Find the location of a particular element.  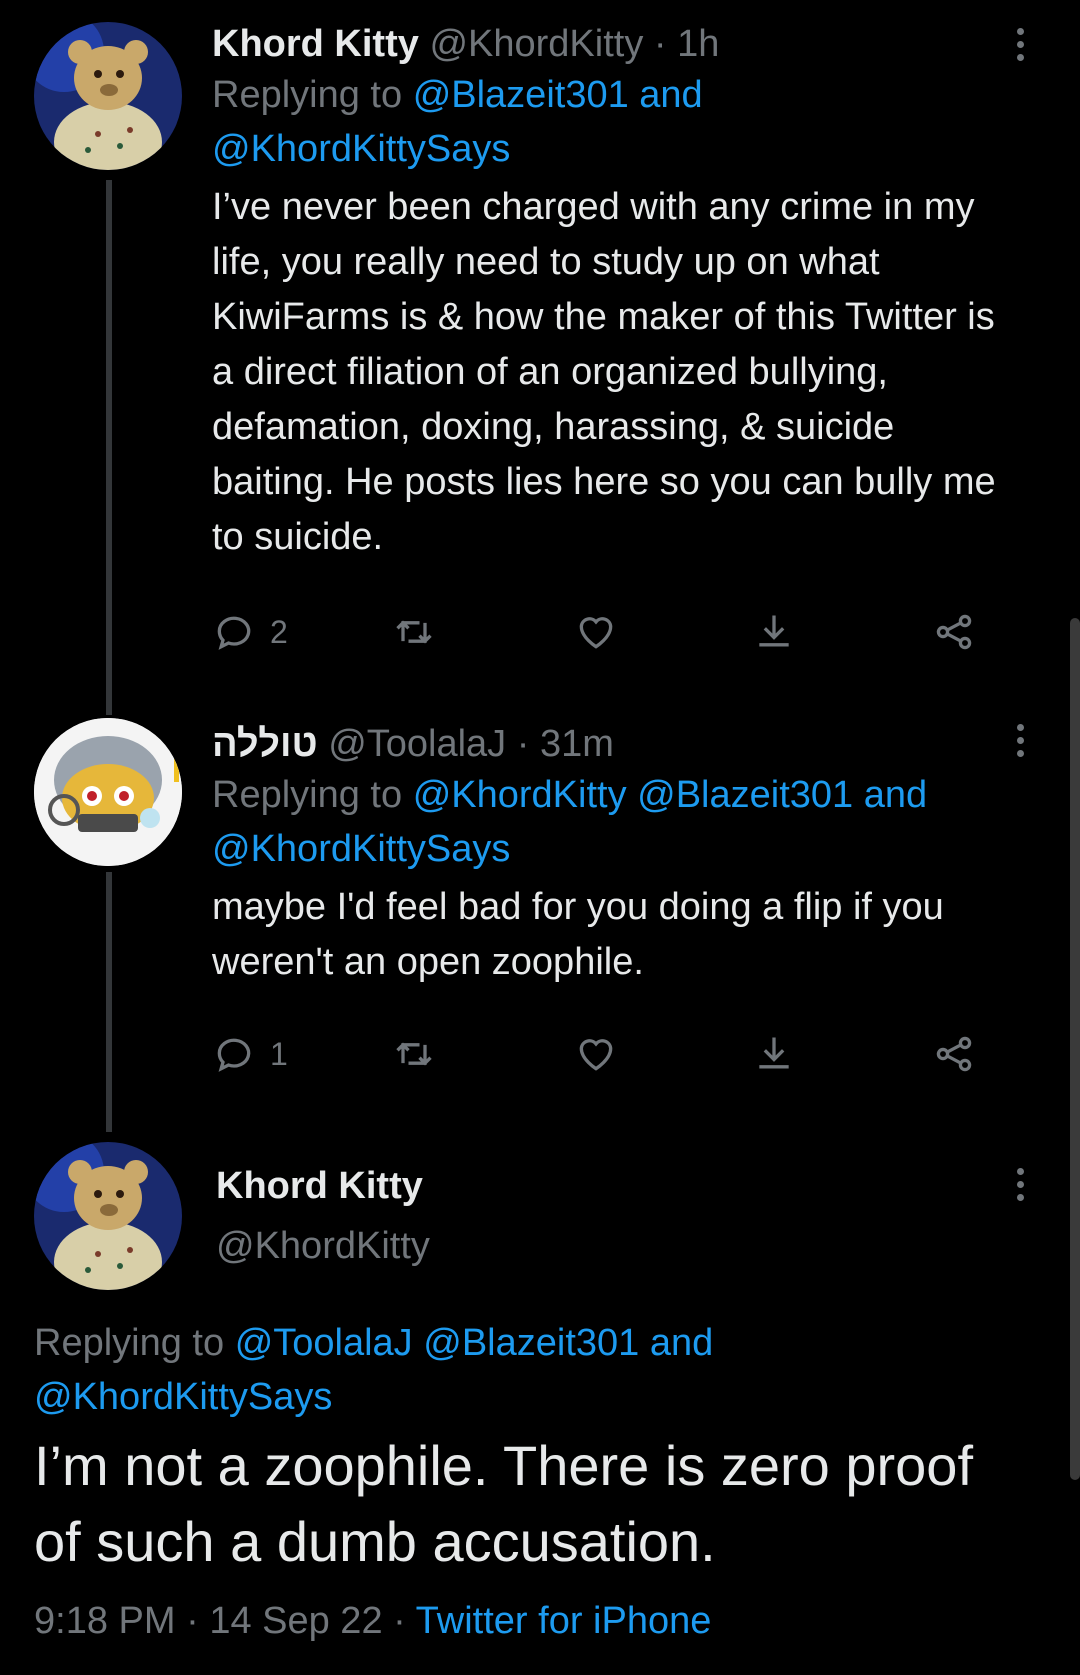

reply-count: 2 is located at coordinates (279, 631).